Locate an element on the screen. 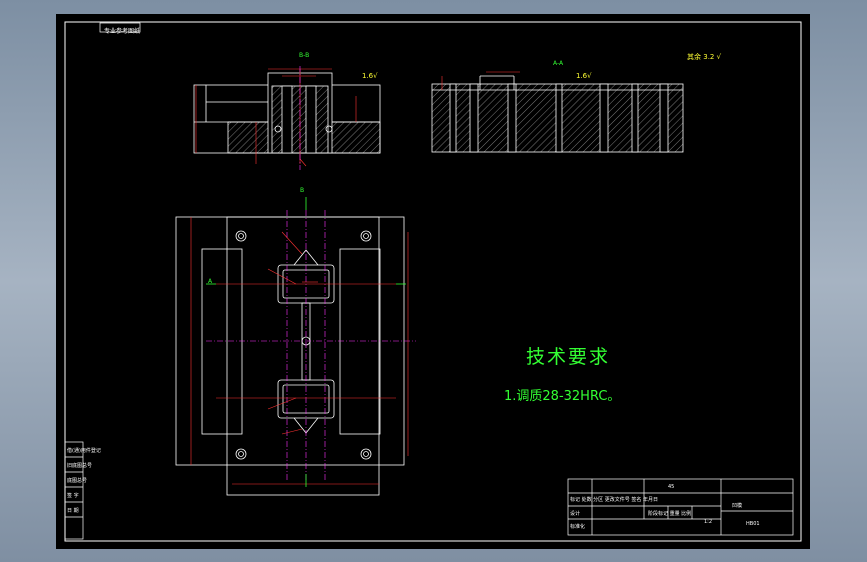  roughness-face-icon: √ is located at coordinates (375, 76).